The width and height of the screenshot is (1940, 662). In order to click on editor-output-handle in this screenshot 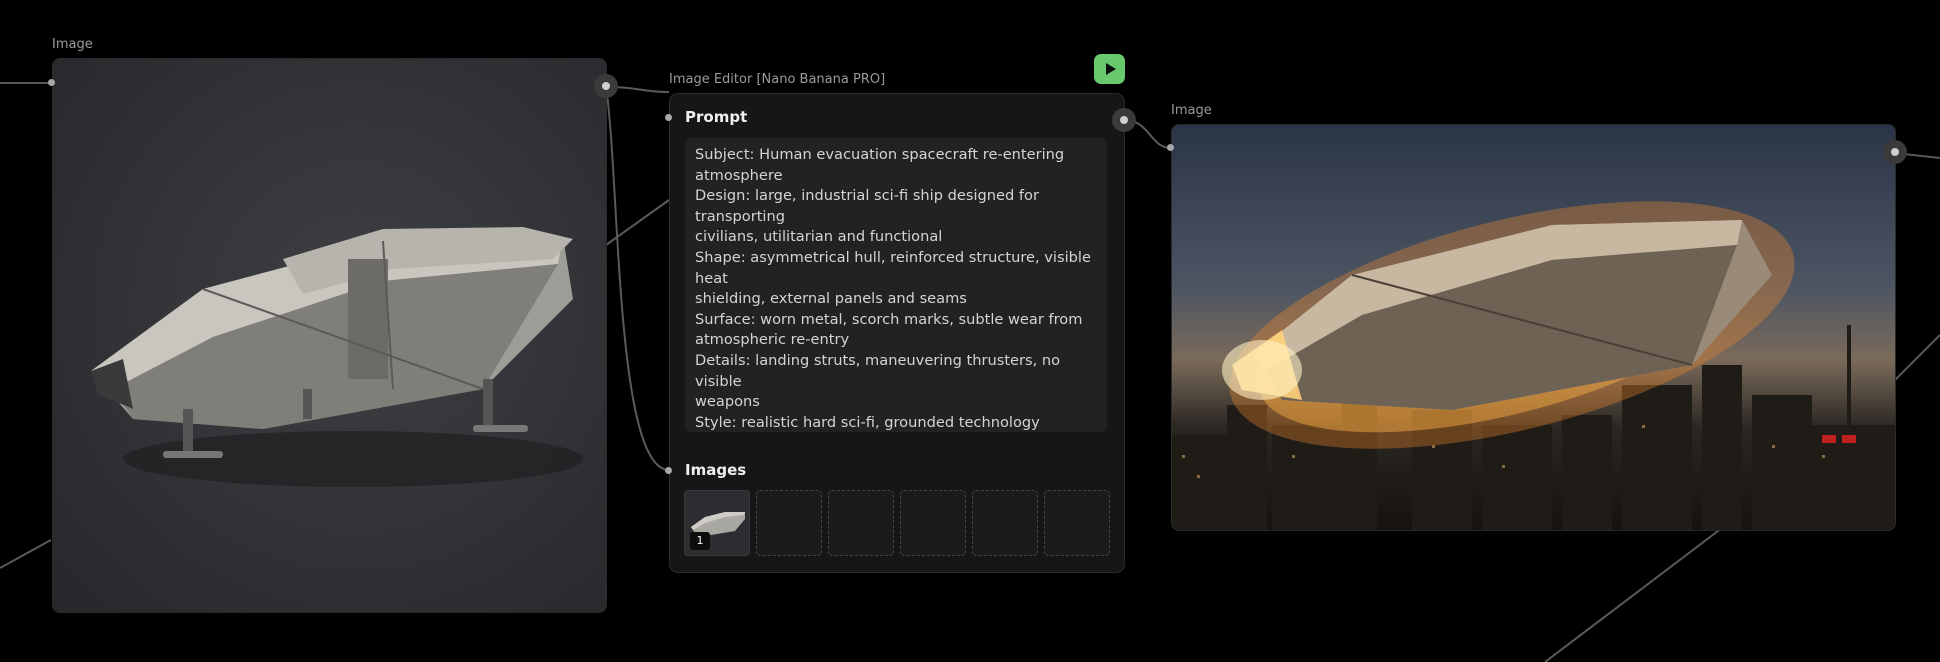, I will do `click(1124, 120)`.